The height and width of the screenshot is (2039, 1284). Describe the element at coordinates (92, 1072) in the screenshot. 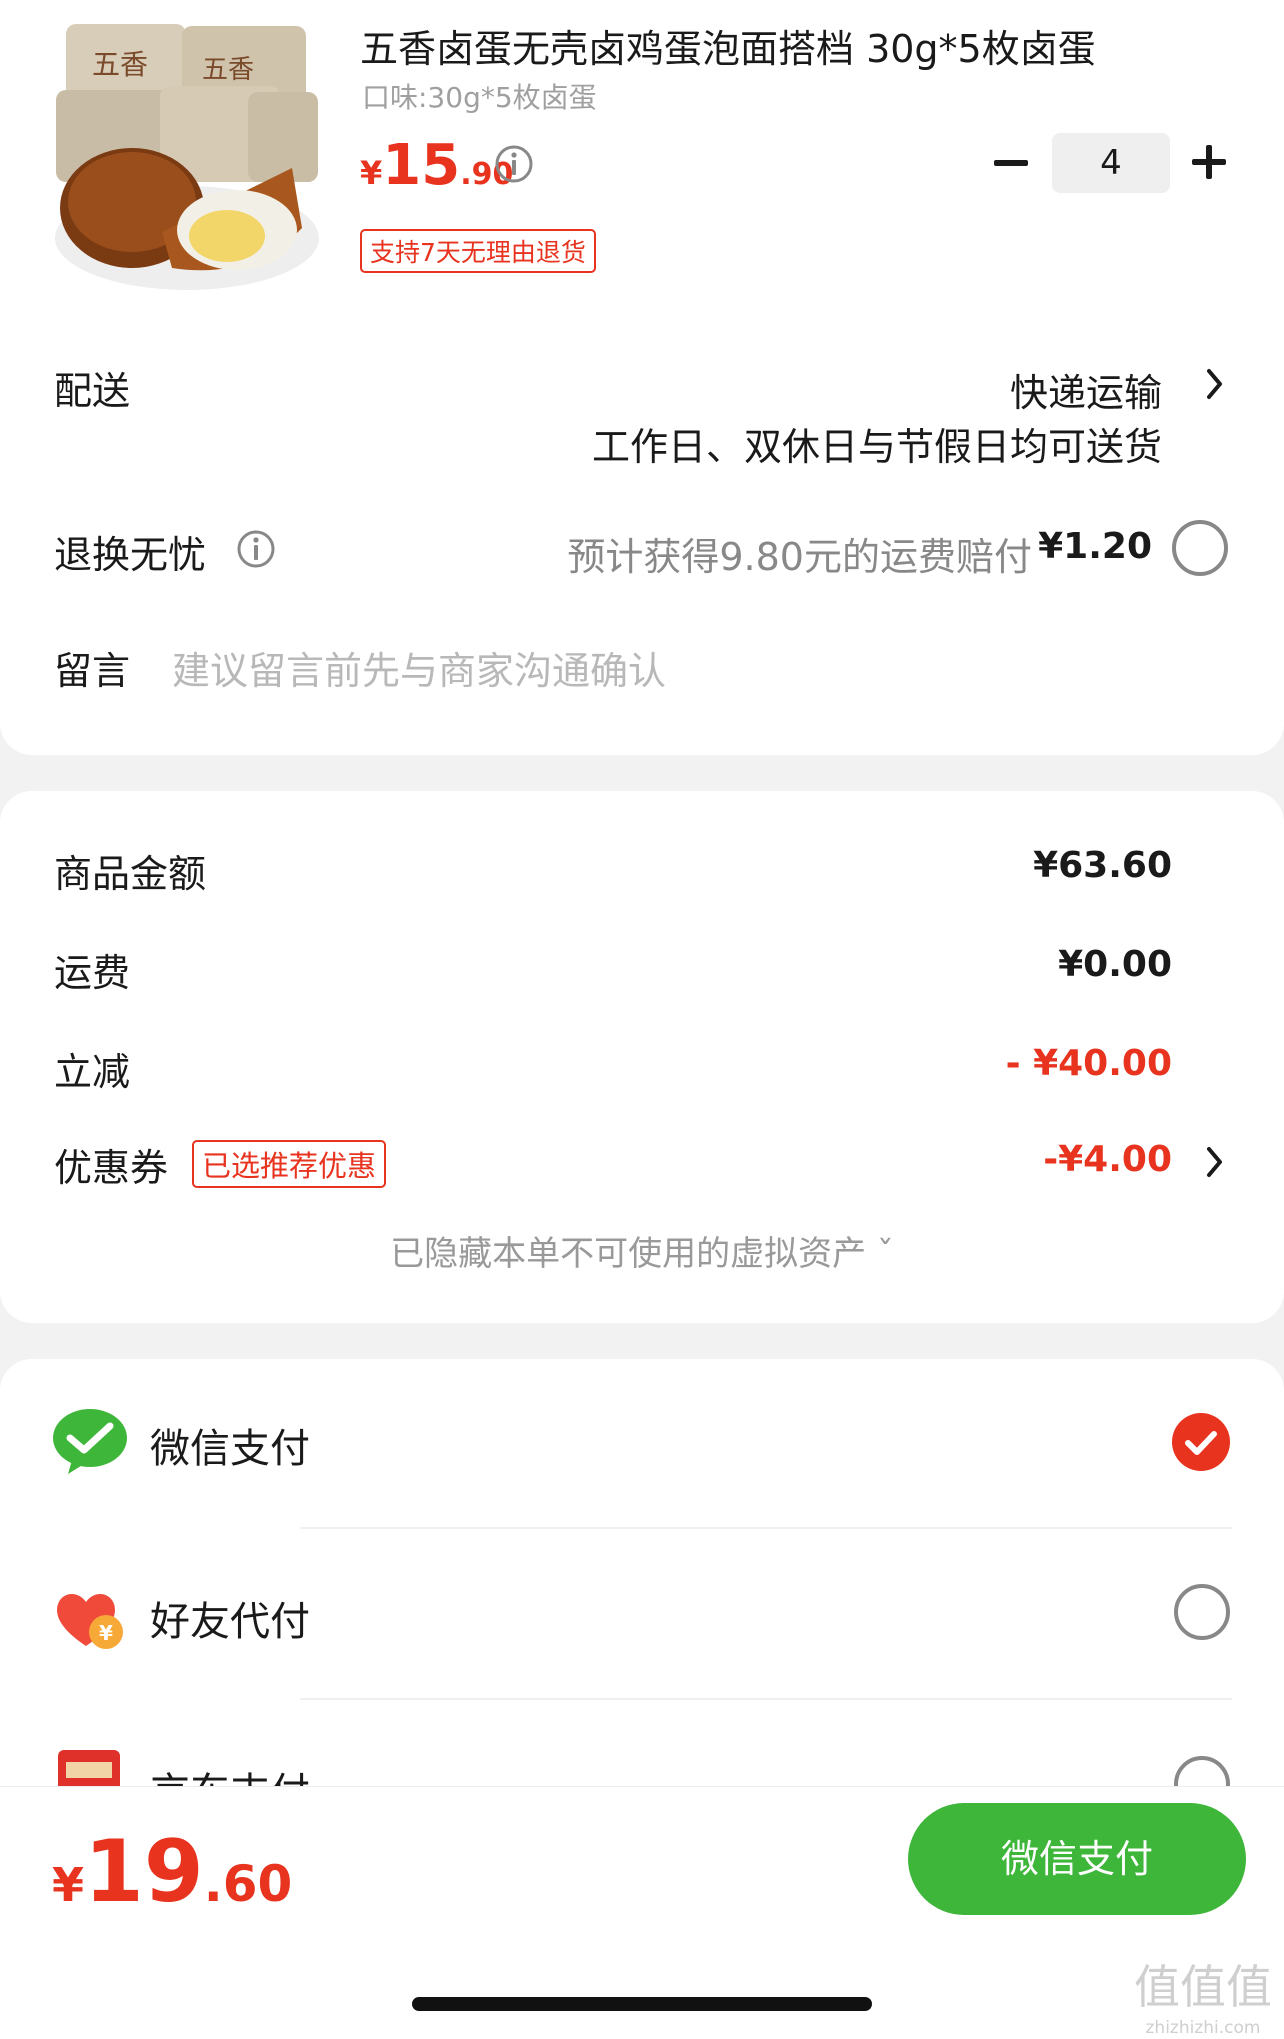

I see `discount-label: 立减` at that location.